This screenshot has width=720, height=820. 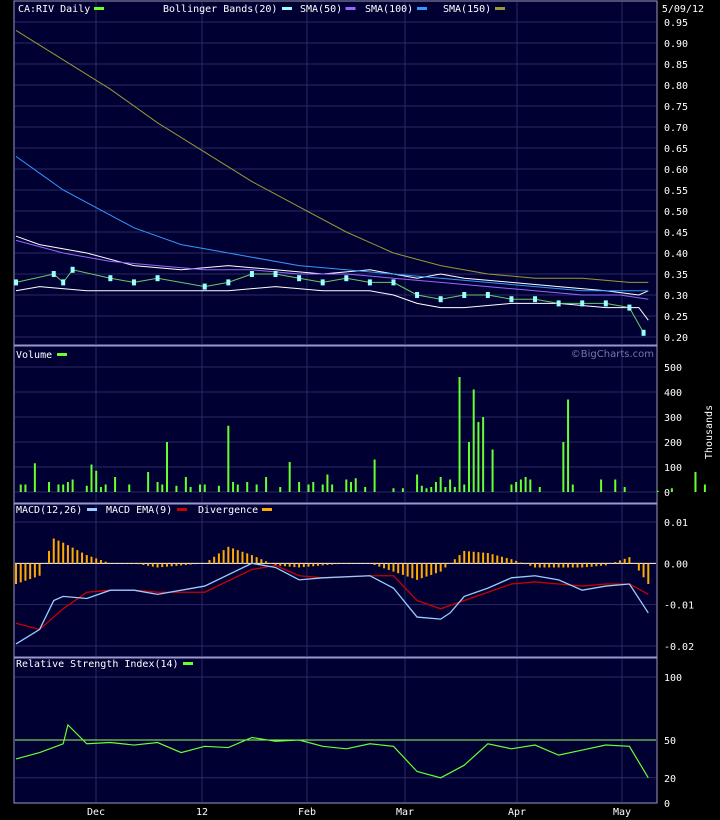 What do you see at coordinates (673, 443) in the screenshot?
I see `y-tick-label: 200` at bounding box center [673, 443].